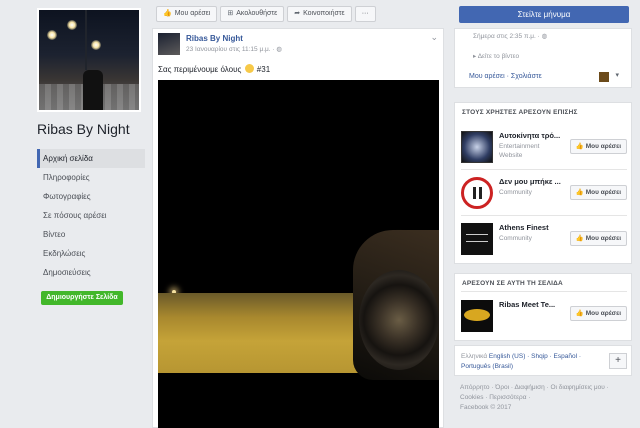  I want to click on nav-item-events: Εκδηλώσεις, so click(91, 253).